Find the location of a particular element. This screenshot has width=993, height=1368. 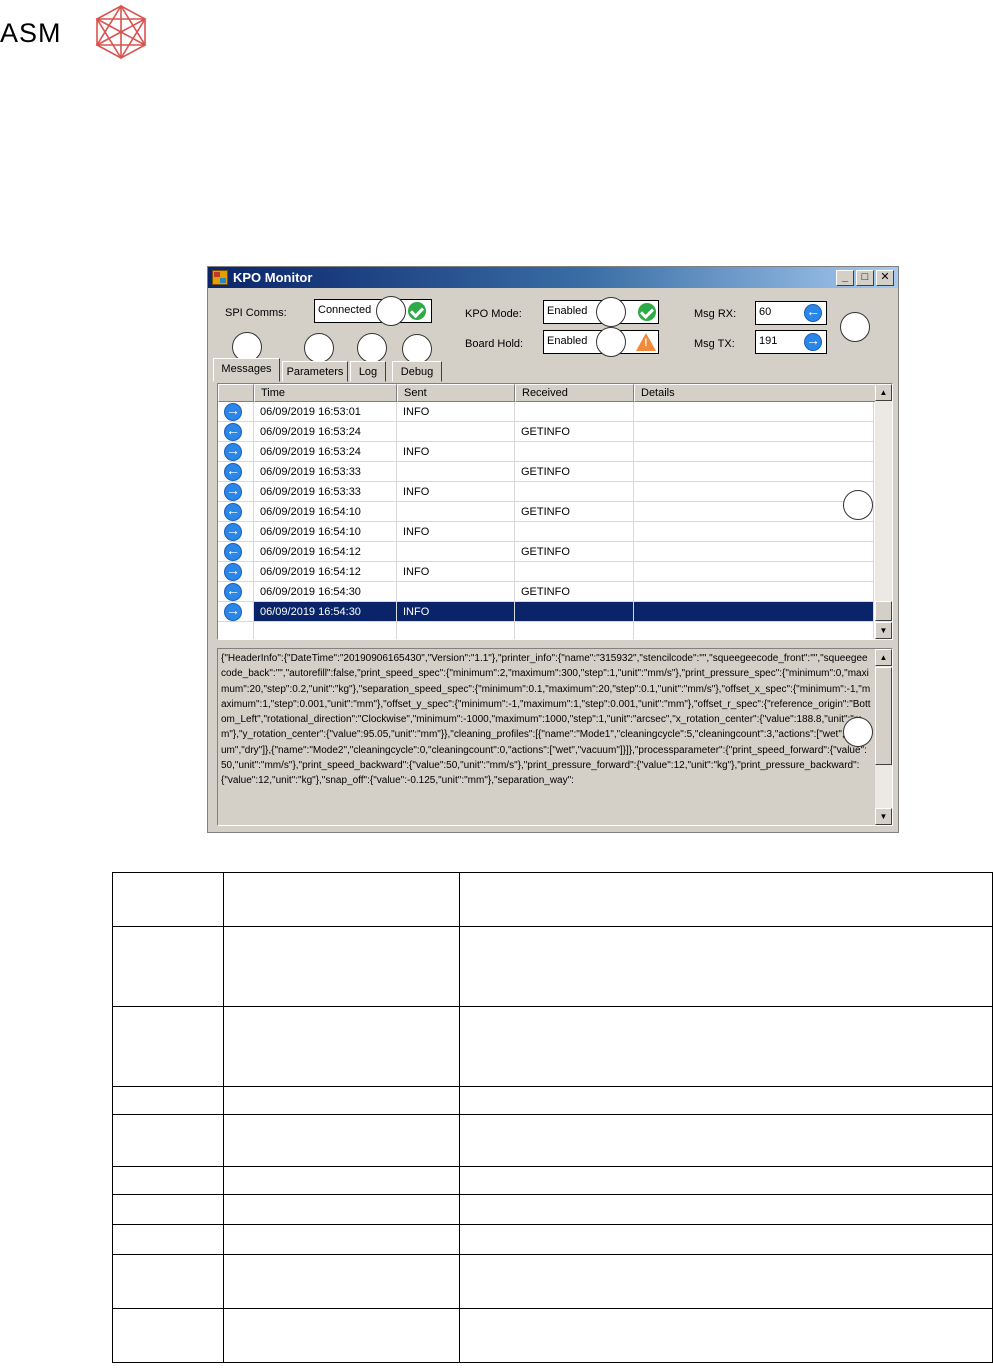

grid-scrollbar: ▲ ▼ is located at coordinates (883, 511).